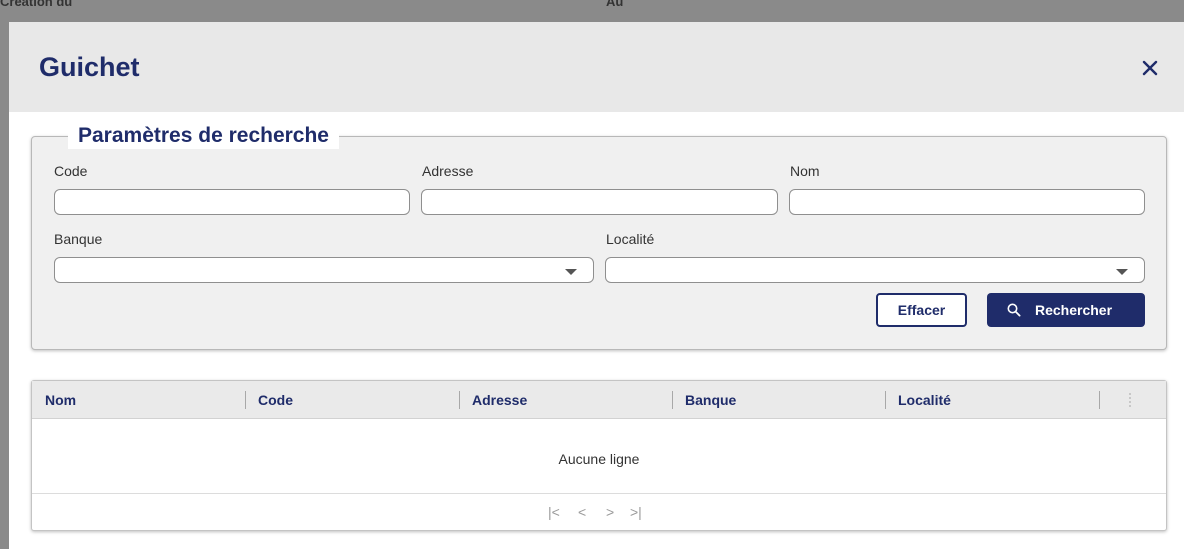  I want to click on next-page-icon: >, so click(610, 512).